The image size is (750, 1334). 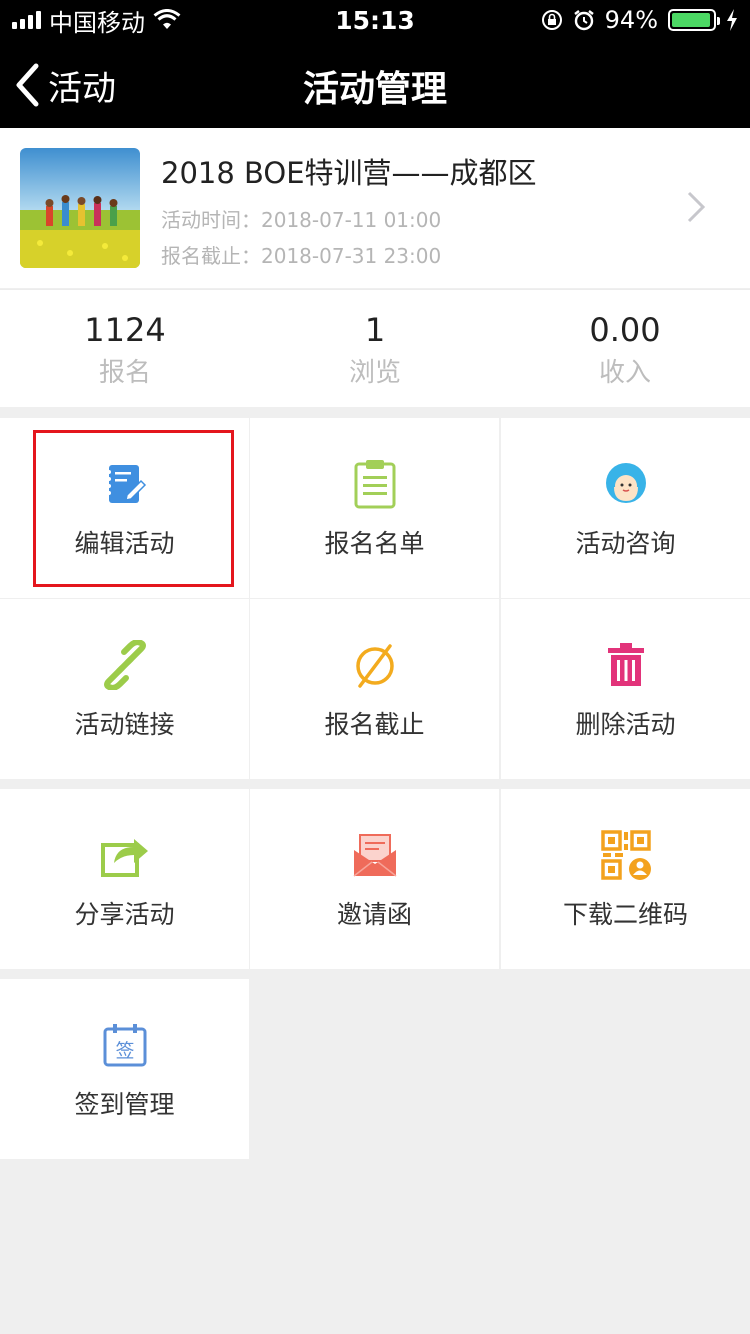 I want to click on share-icon, so click(x=124, y=855).